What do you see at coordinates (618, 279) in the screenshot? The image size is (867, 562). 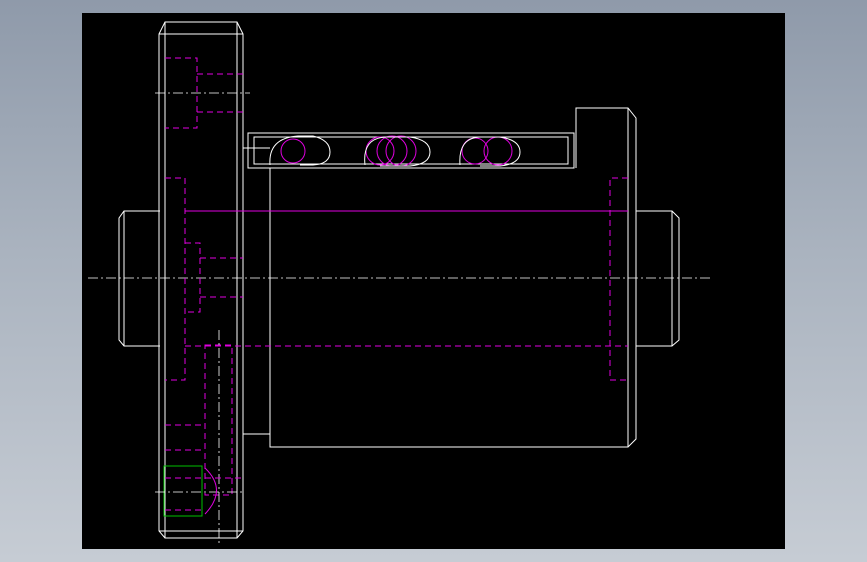 I see `right-hidden-step` at bounding box center [618, 279].